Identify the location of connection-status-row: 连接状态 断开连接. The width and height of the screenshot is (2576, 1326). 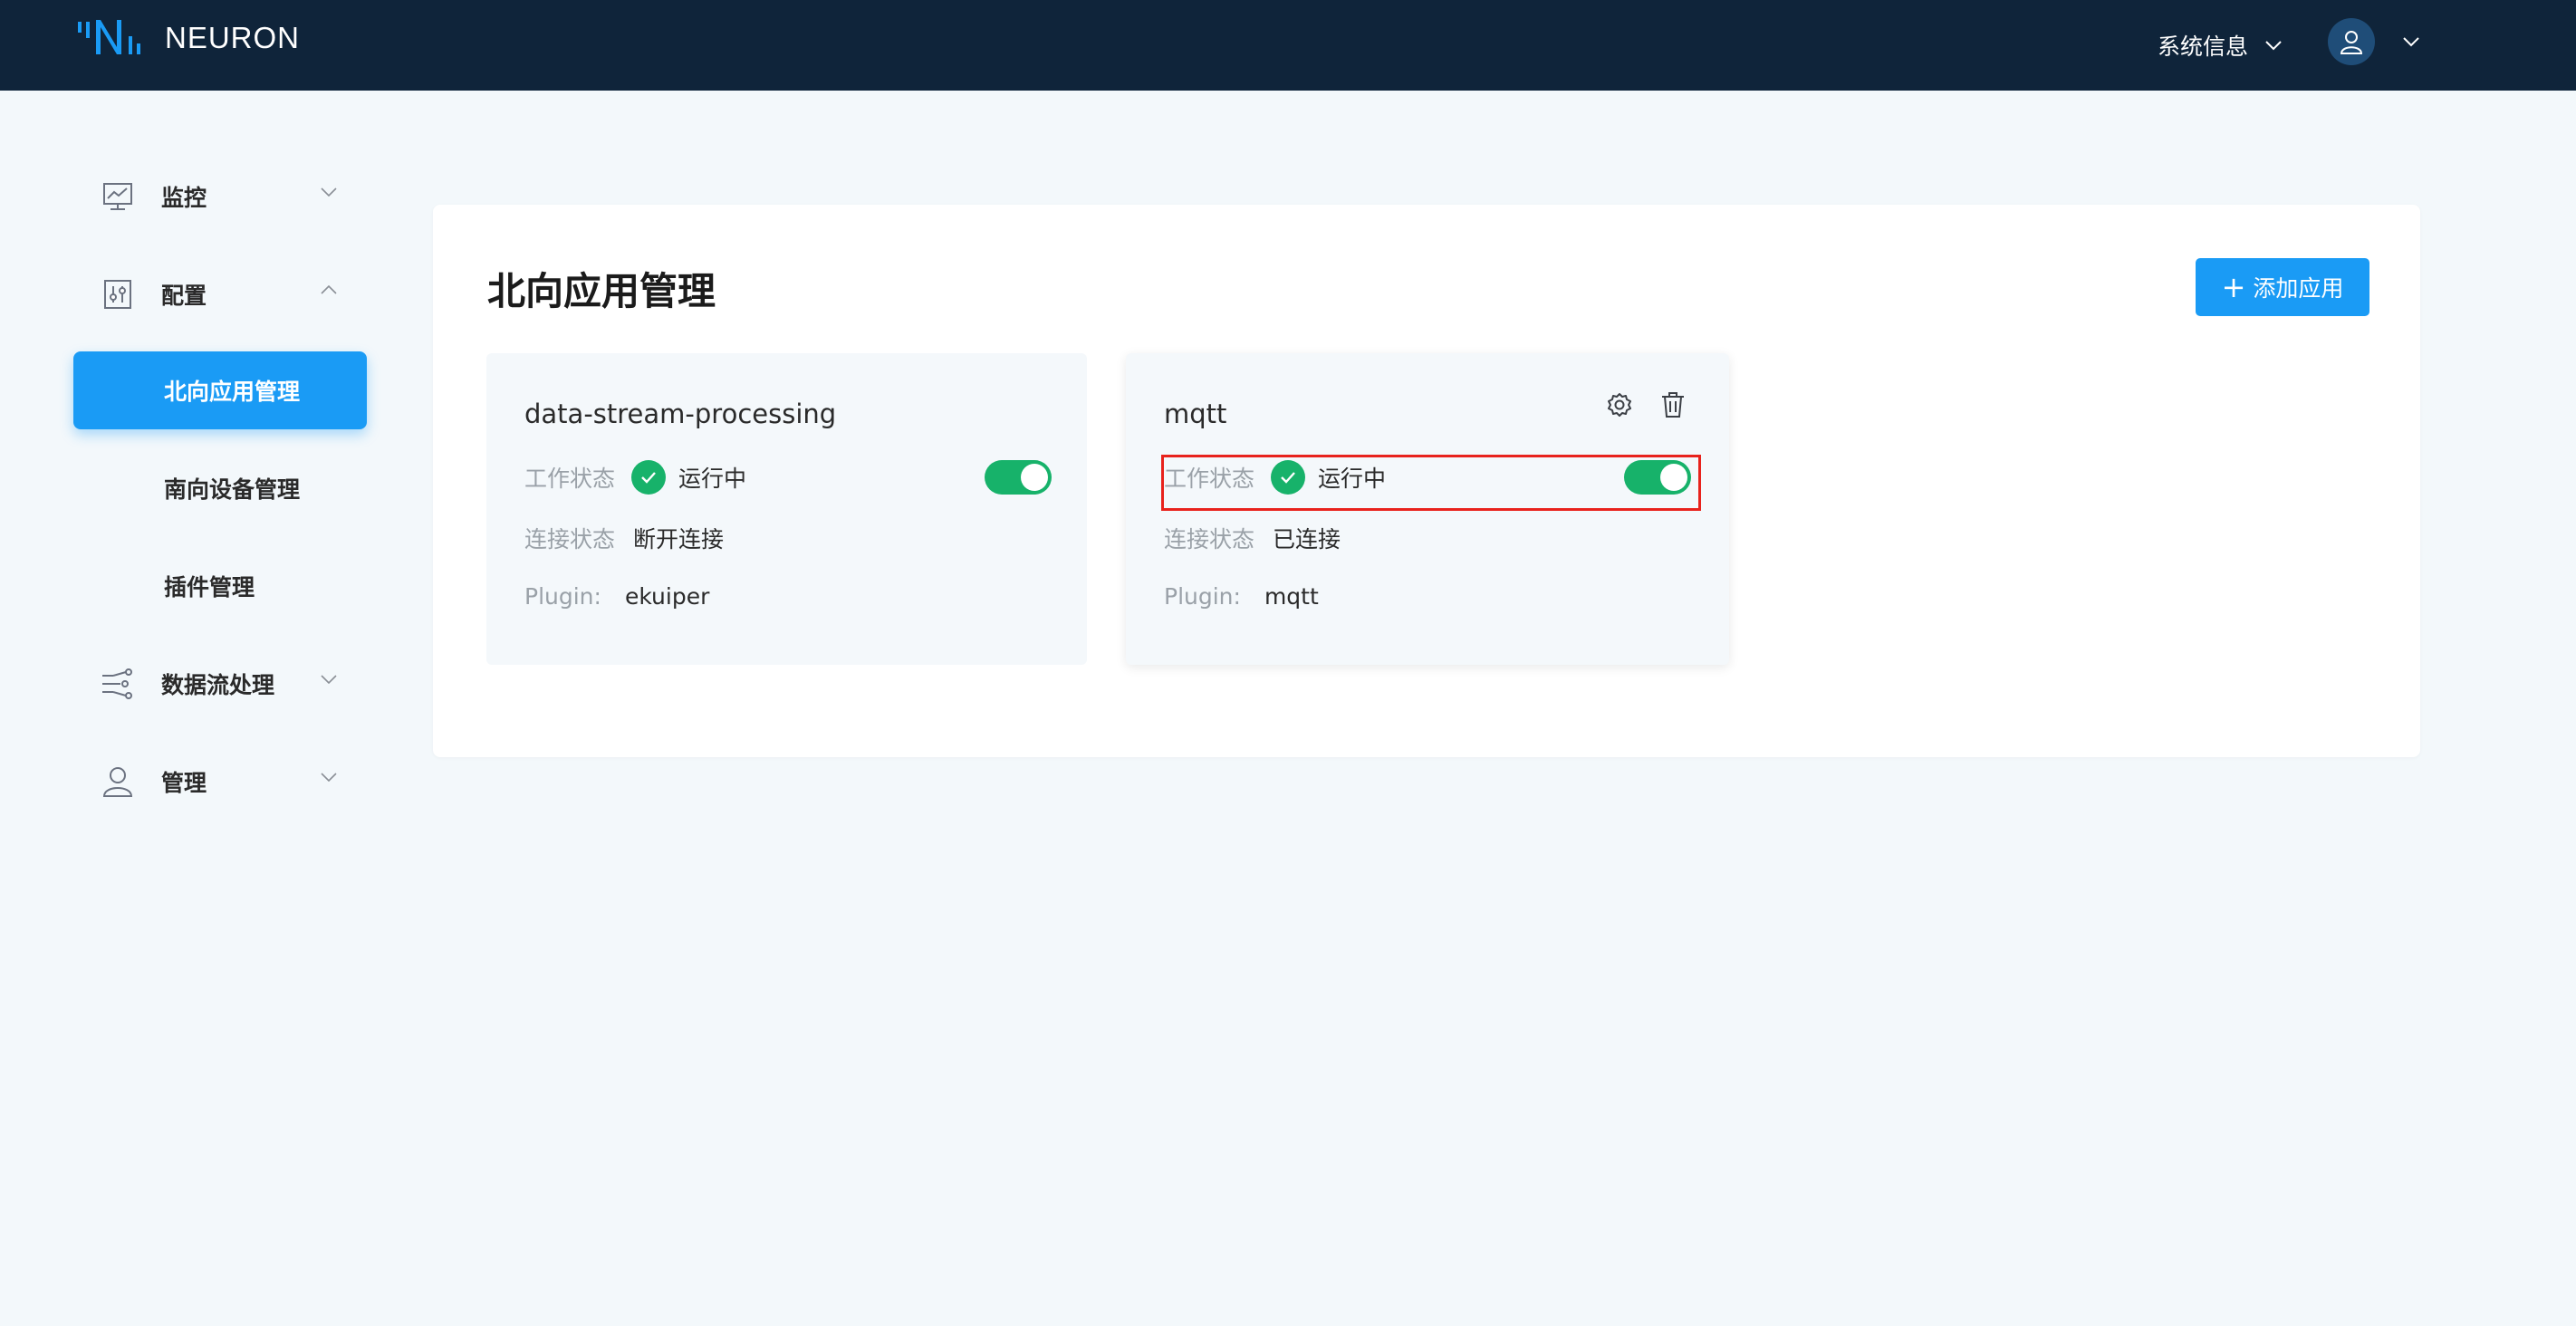
(624, 538).